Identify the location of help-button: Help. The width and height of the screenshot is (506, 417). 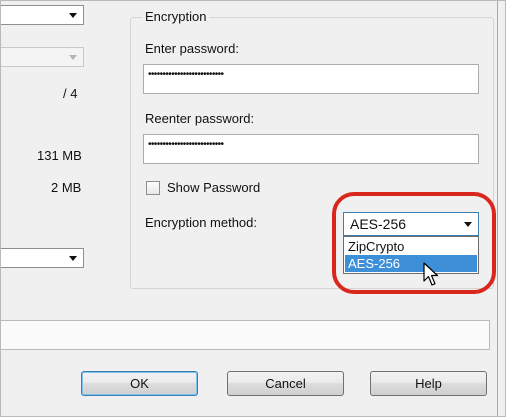
(428, 383).